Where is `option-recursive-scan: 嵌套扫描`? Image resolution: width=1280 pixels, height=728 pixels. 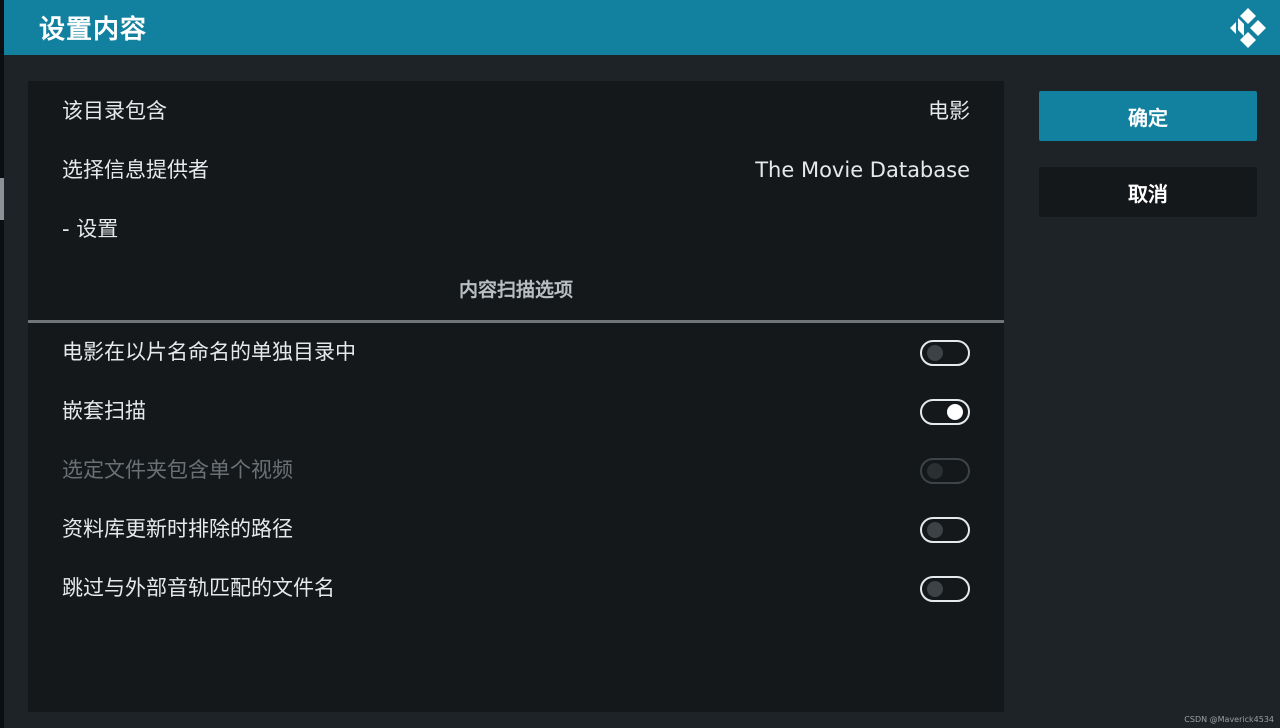
option-recursive-scan: 嵌套扫描 is located at coordinates (516, 411).